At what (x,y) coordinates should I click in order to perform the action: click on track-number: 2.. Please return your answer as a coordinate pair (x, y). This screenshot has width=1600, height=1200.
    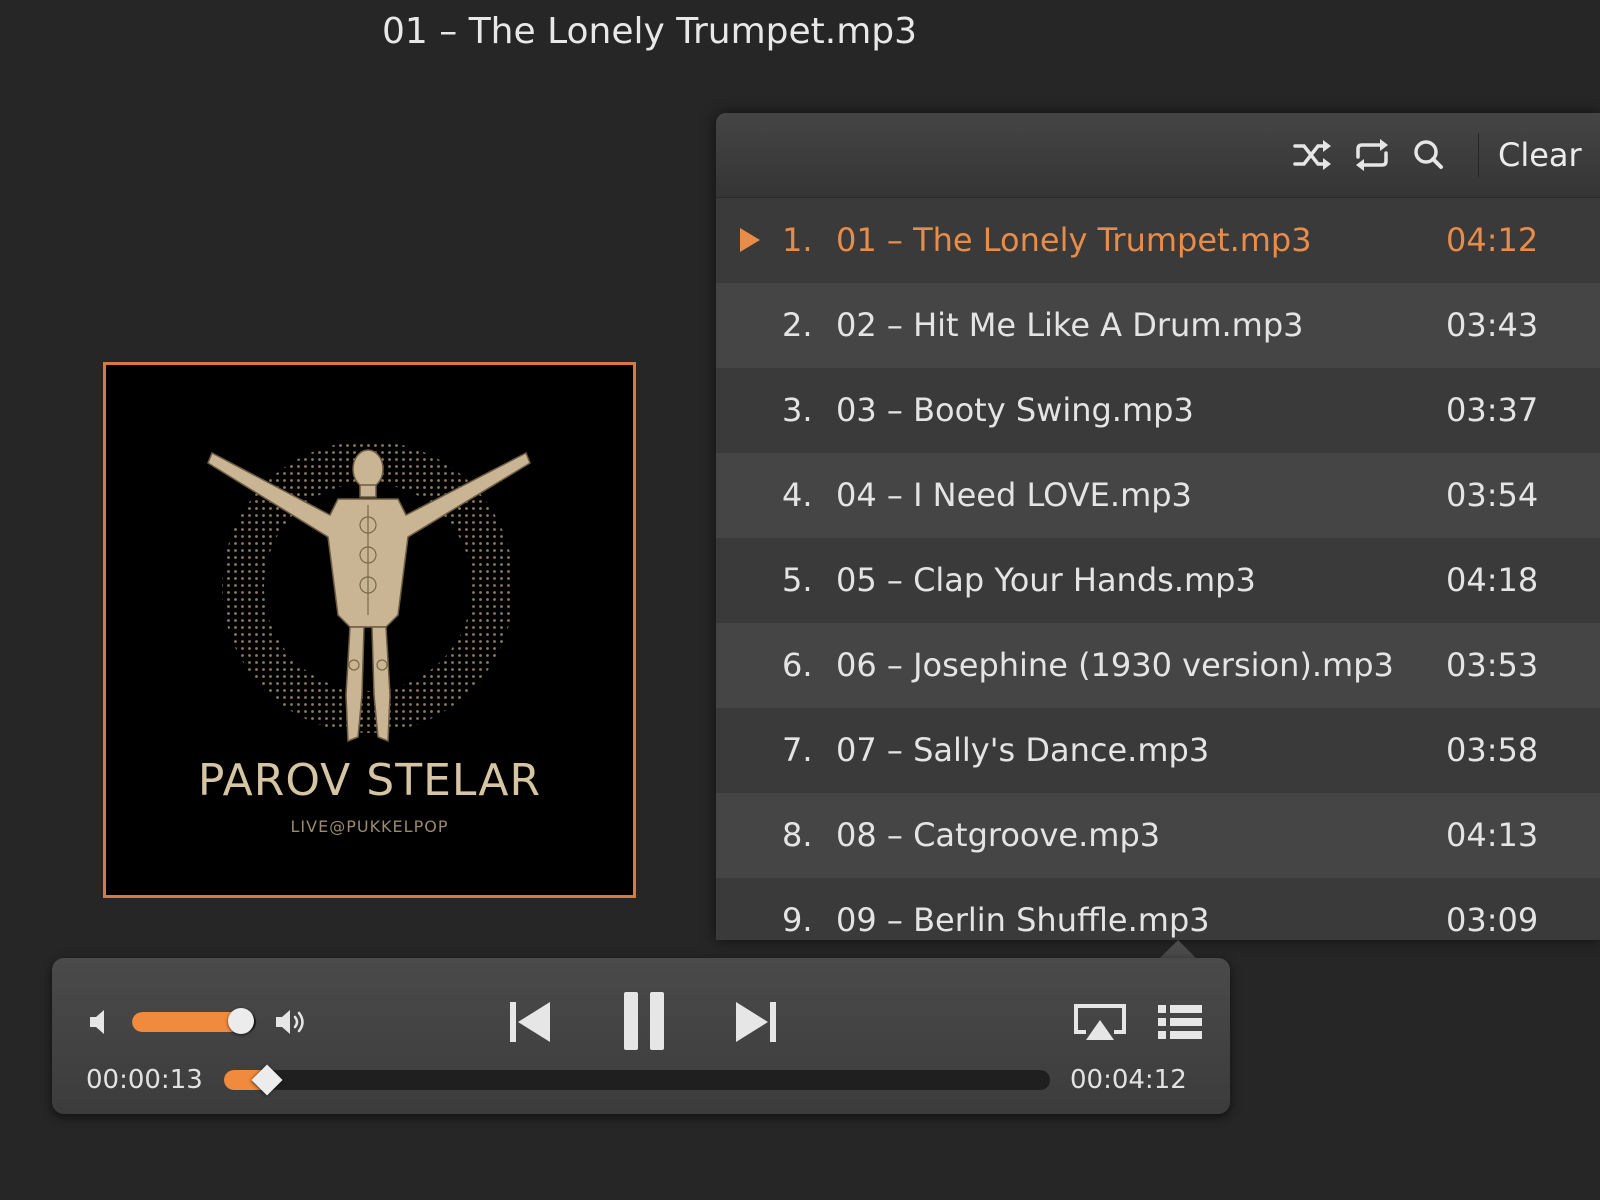
    Looking at the image, I should click on (797, 325).